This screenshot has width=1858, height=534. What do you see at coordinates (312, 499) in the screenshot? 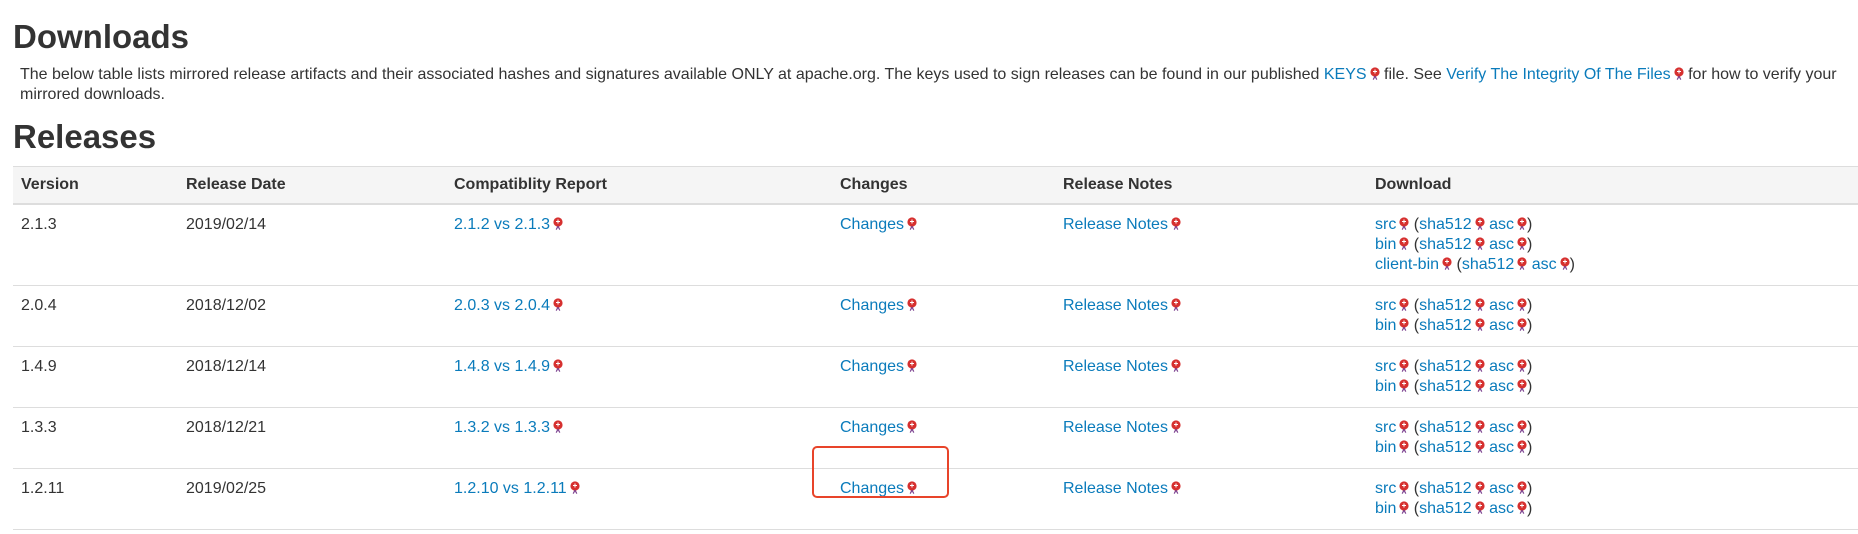
I see `release-date-cell: 2019/02/25` at bounding box center [312, 499].